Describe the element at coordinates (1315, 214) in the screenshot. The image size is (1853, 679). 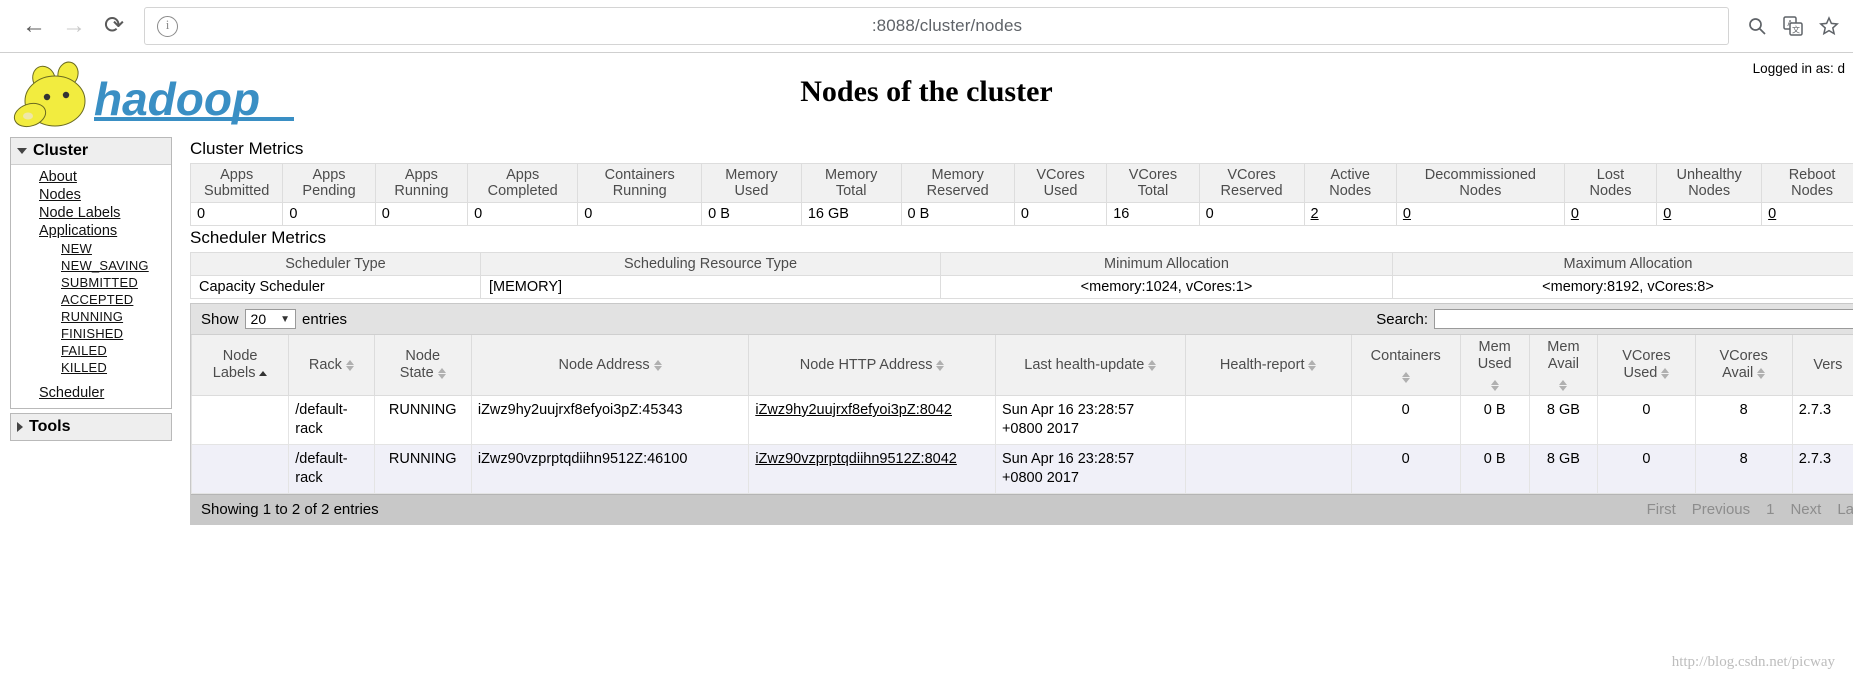
I see `cm-link-active-nodes: 2` at that location.